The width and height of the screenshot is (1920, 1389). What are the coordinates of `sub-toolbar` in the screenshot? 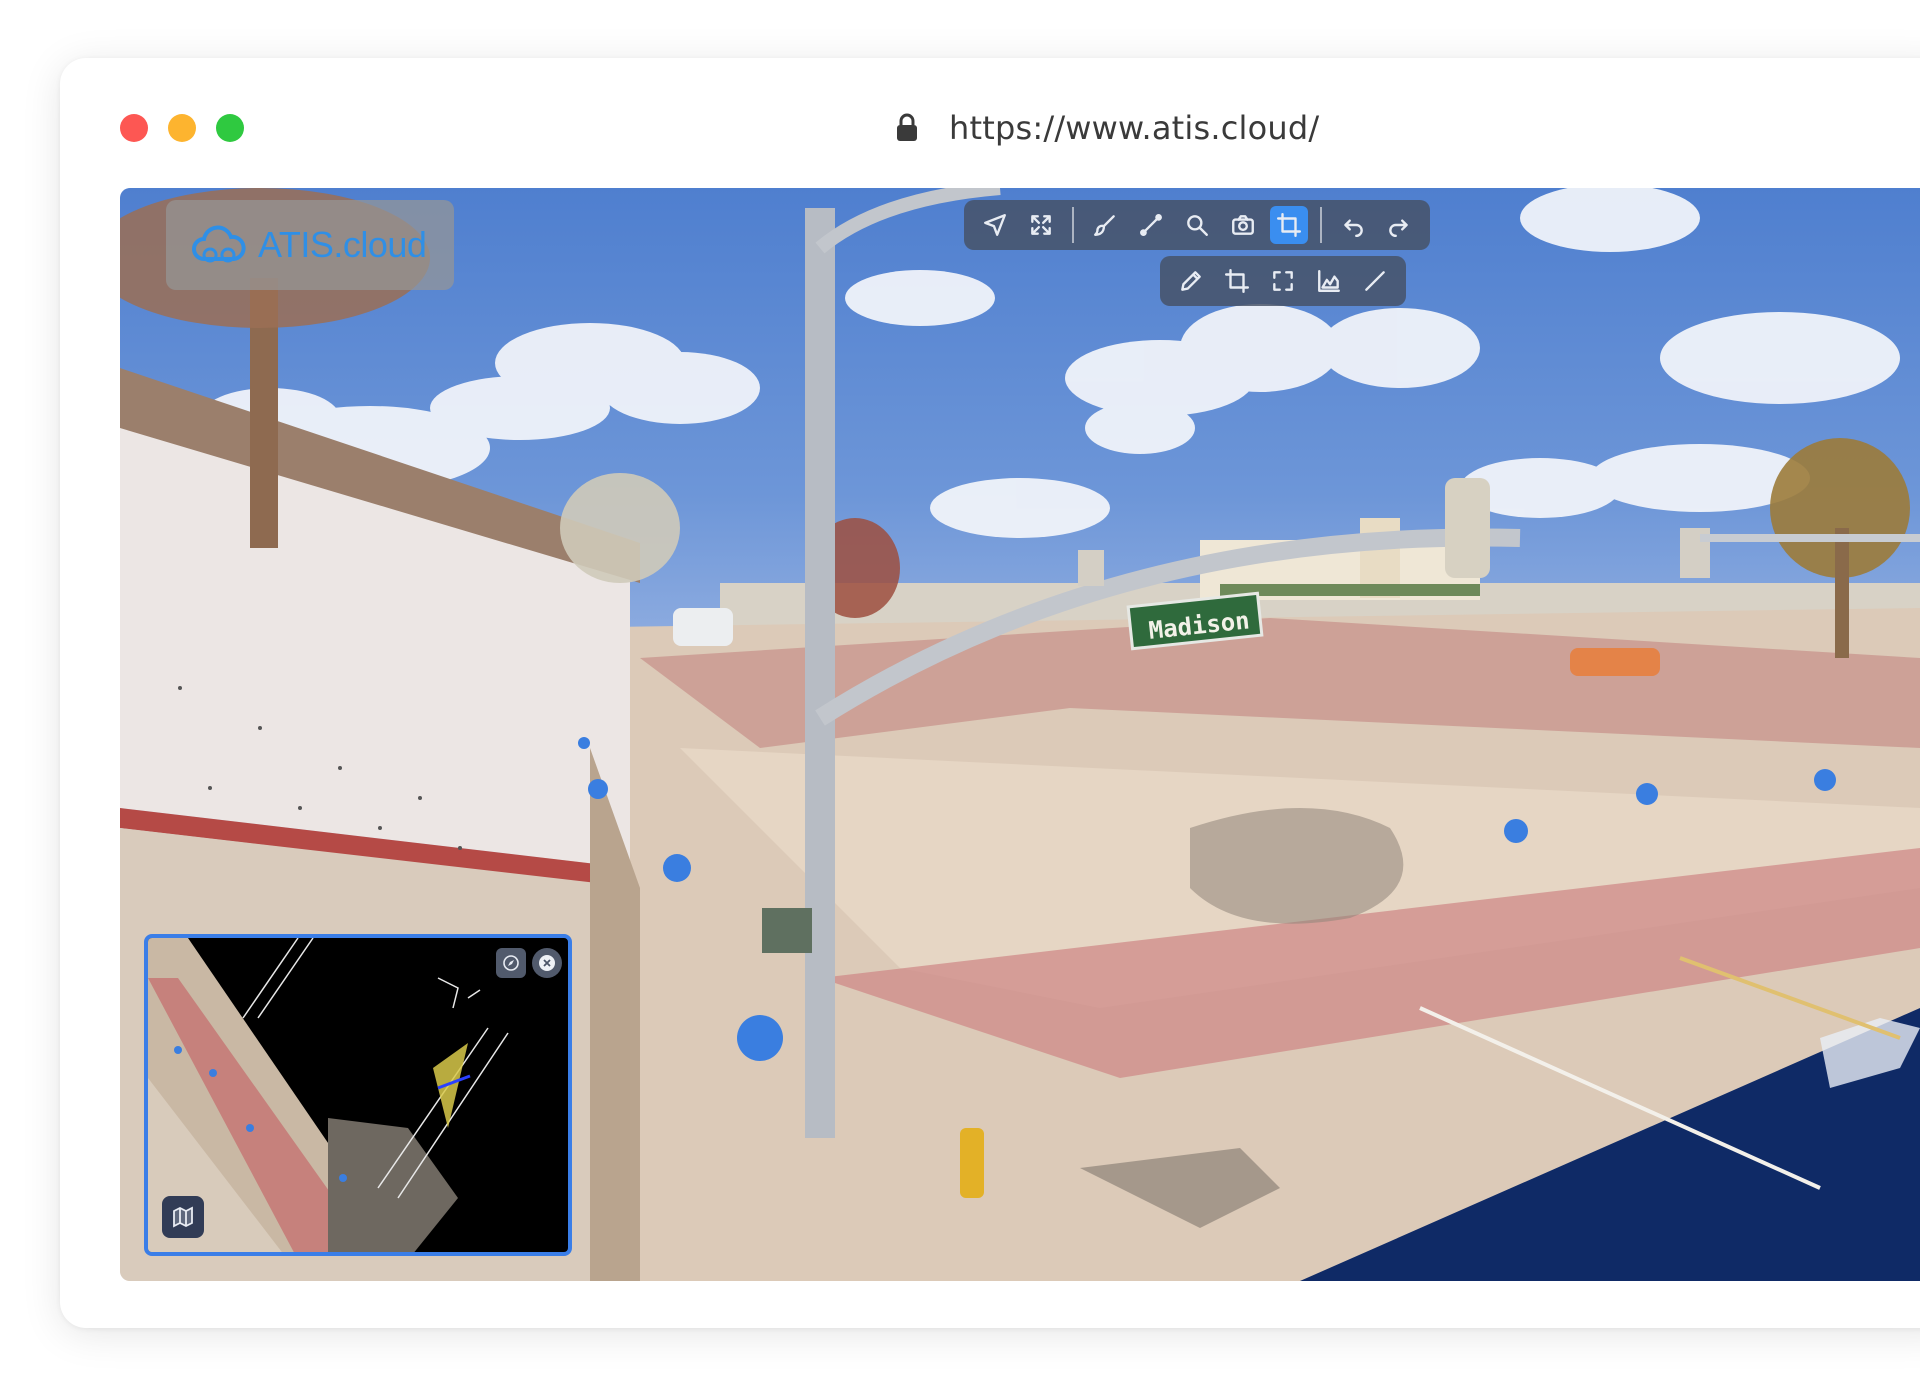 It's located at (1283, 281).